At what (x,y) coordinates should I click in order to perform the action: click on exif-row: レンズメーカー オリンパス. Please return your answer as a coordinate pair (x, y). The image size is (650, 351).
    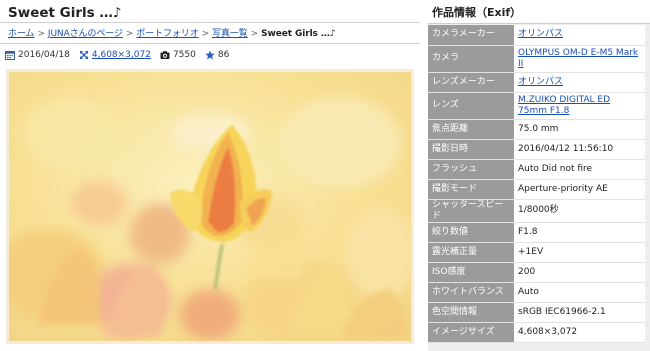
    Looking at the image, I should click on (536, 82).